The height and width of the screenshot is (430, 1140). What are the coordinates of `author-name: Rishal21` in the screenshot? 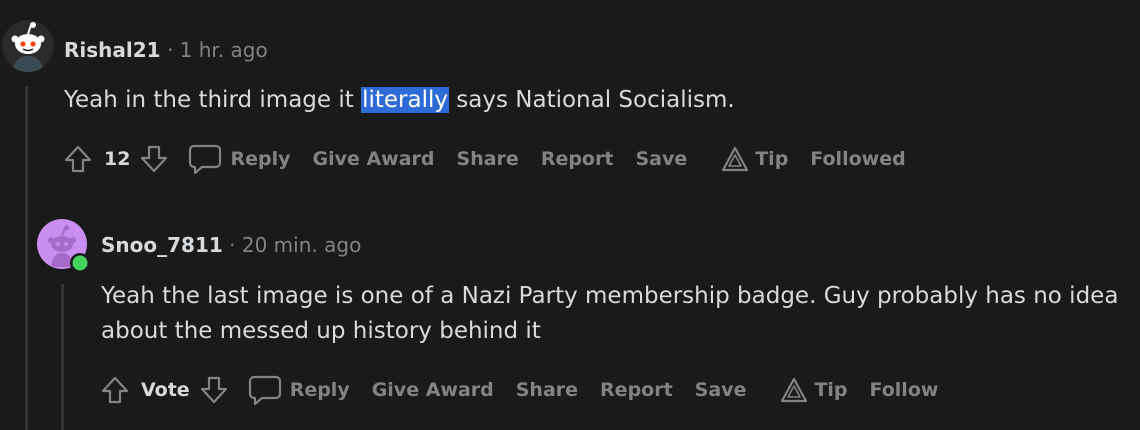 It's located at (112, 50).